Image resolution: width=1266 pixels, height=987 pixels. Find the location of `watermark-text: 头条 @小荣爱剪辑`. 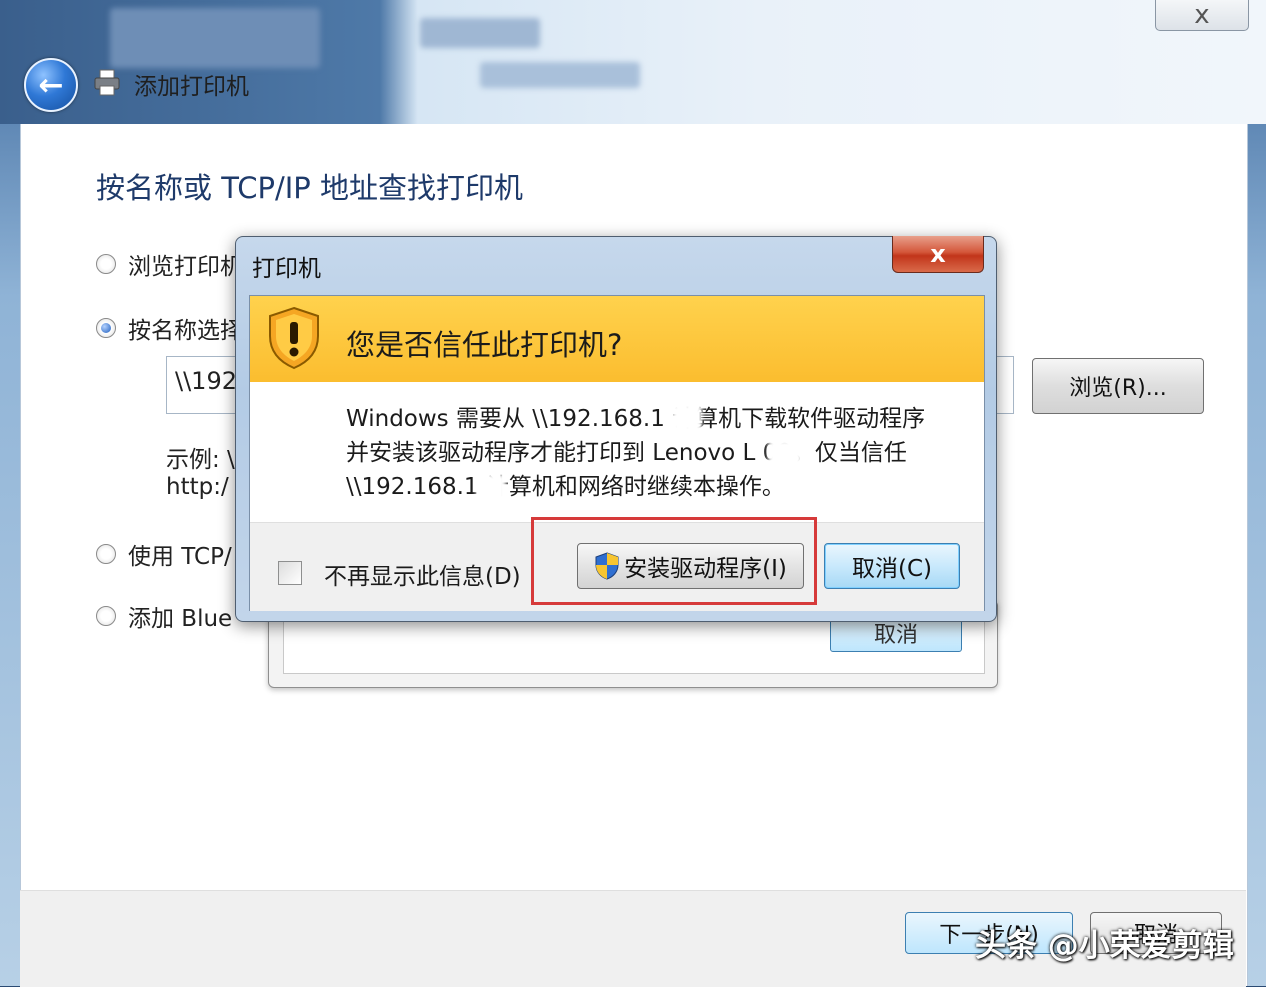

watermark-text: 头条 @小荣爱剪辑 is located at coordinates (1104, 946).